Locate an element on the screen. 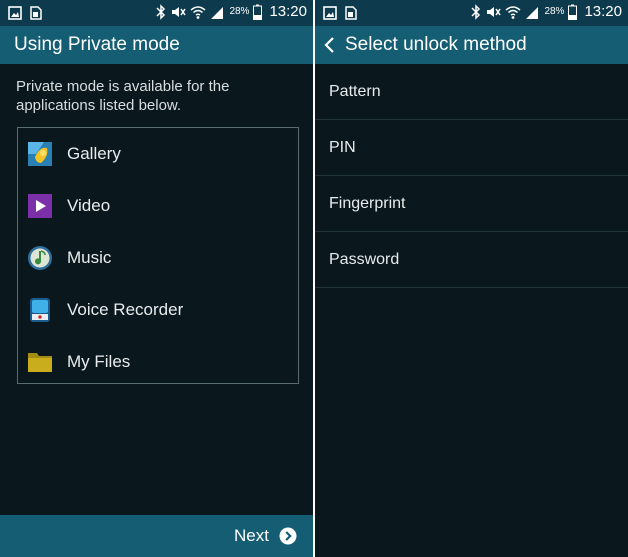  chevron-right-circle-icon is located at coordinates (288, 536).